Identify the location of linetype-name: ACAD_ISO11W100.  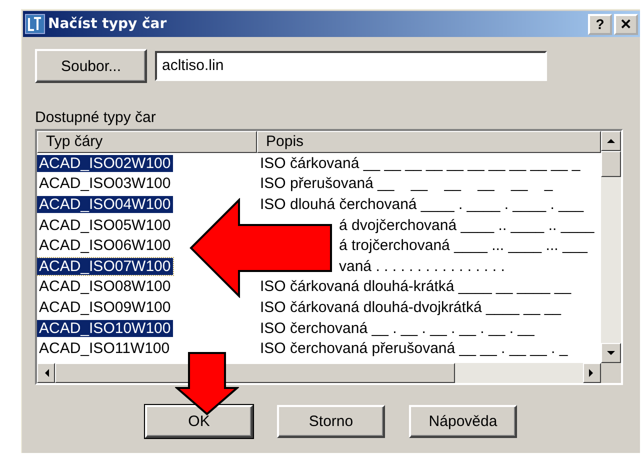
(104, 349).